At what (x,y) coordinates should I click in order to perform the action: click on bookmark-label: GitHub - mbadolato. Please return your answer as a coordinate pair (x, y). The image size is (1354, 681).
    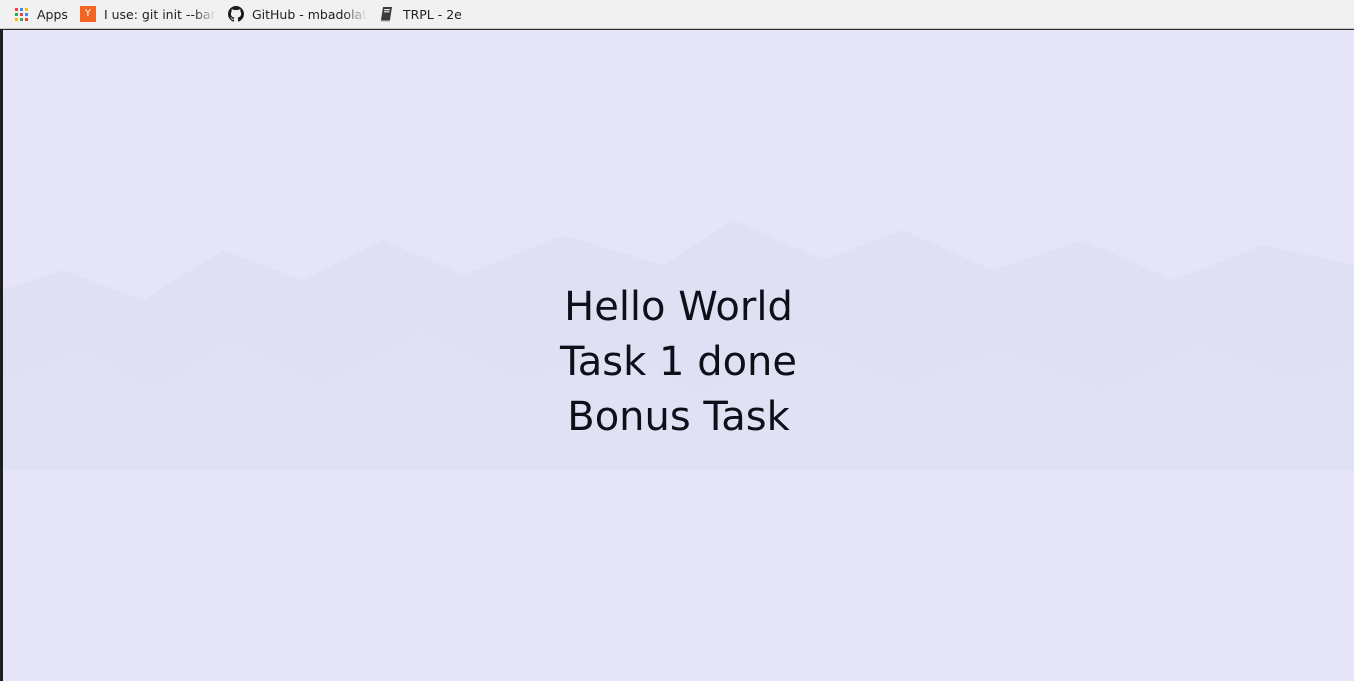
    Looking at the image, I should click on (309, 14).